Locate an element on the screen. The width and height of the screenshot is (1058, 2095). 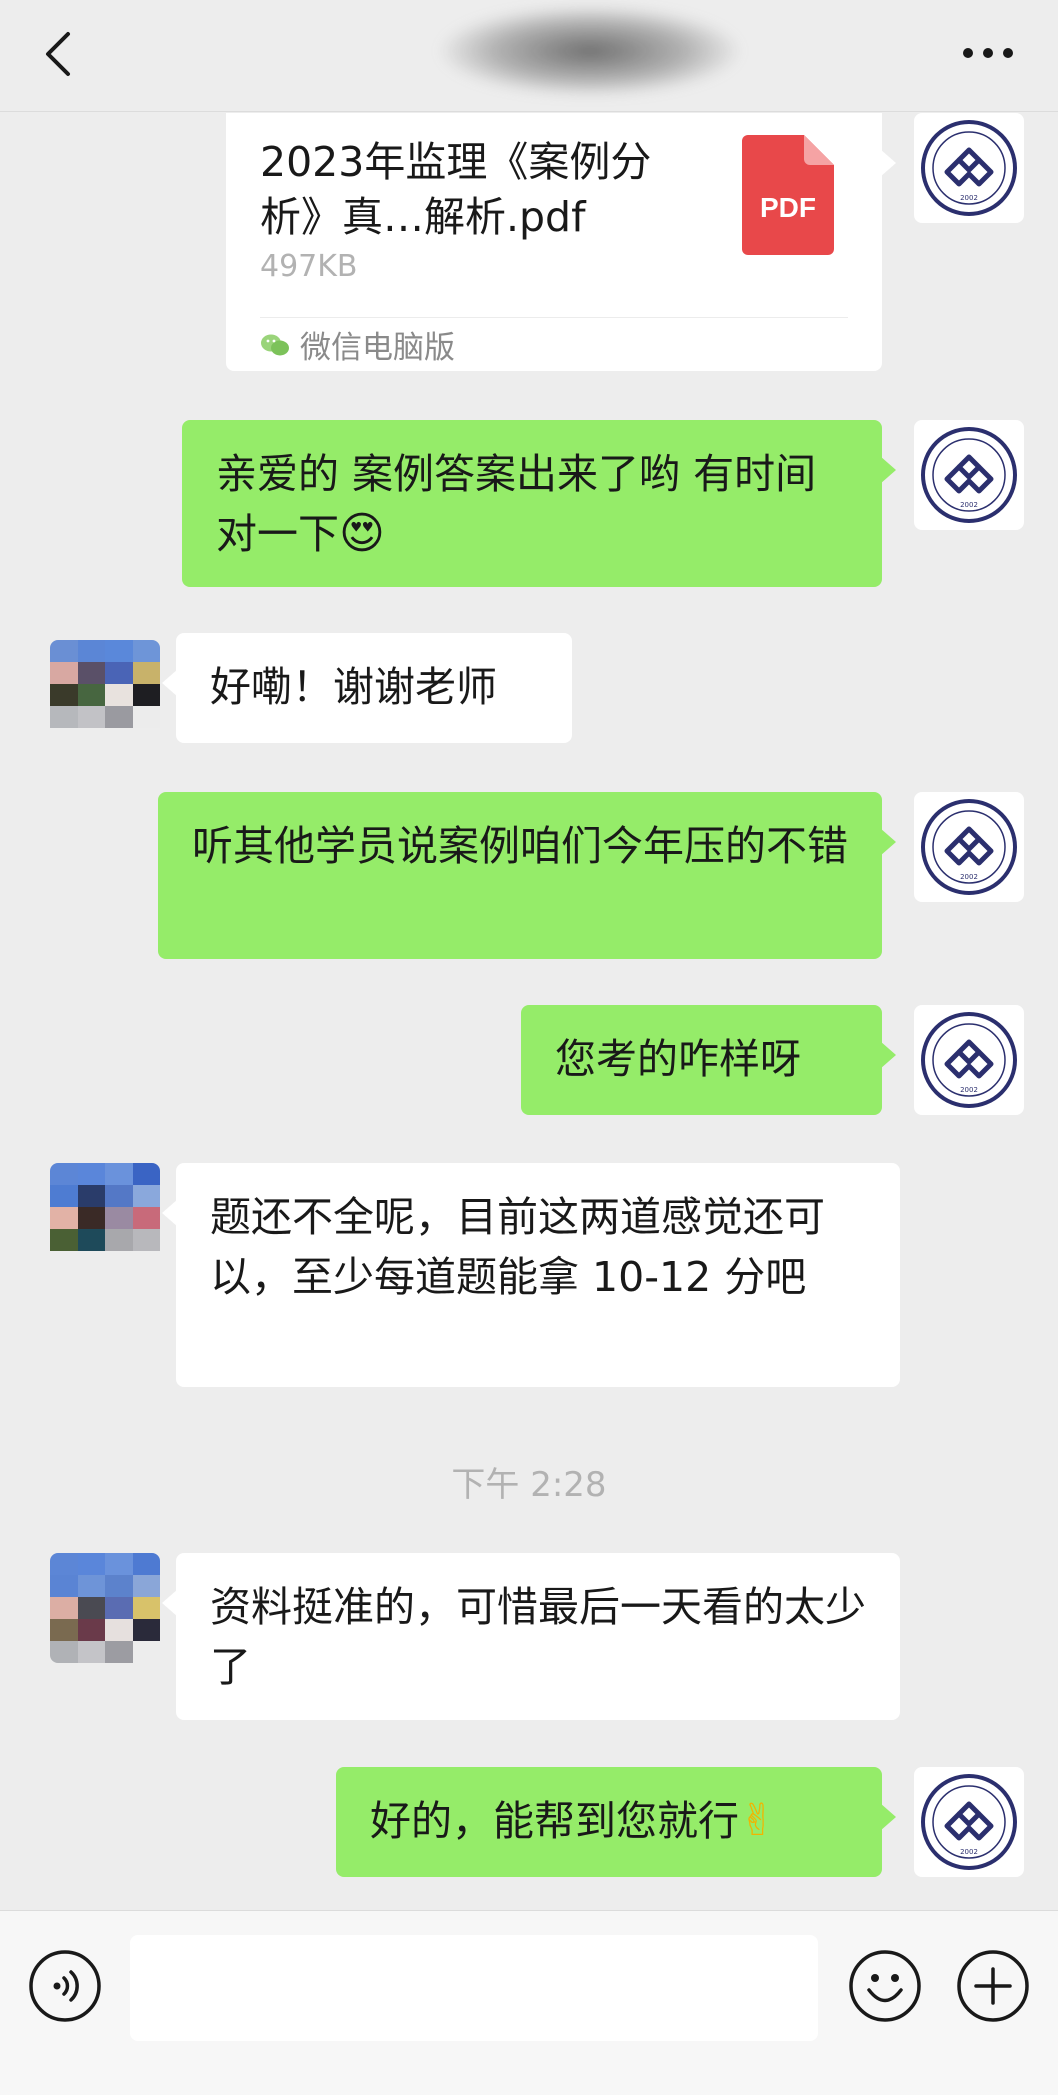
file-source-label: 微信电脑版 is located at coordinates (377, 348).